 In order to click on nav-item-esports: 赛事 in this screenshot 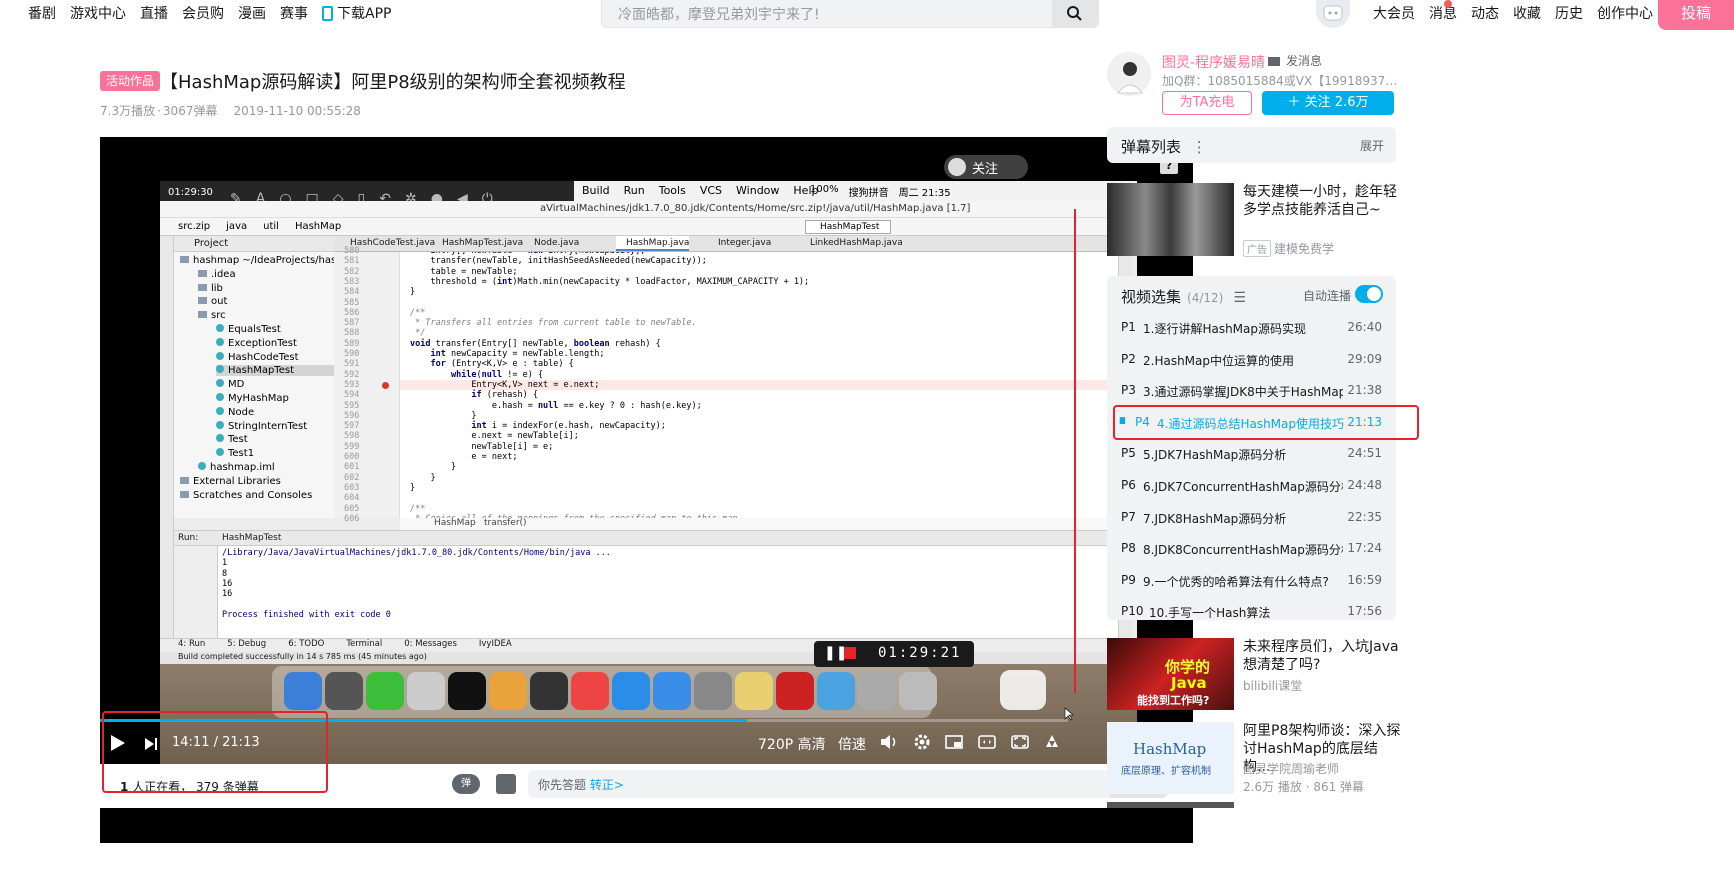, I will do `click(294, 13)`.